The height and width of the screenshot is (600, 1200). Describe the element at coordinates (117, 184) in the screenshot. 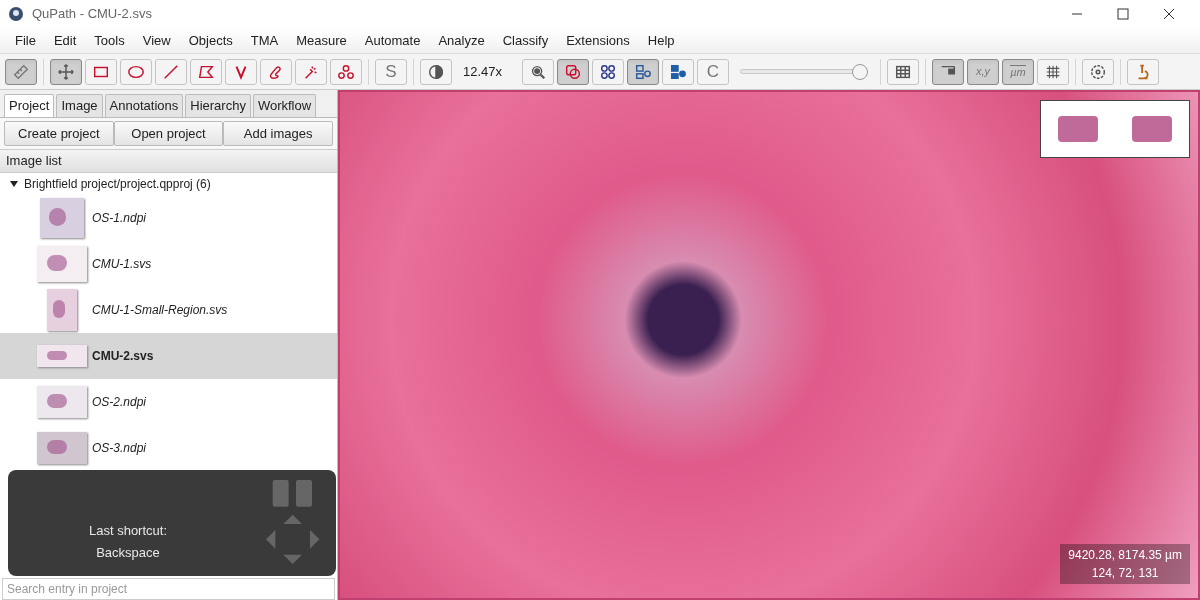

I see `project-tree-root: Brightfield project/project.qpproj (6)` at that location.